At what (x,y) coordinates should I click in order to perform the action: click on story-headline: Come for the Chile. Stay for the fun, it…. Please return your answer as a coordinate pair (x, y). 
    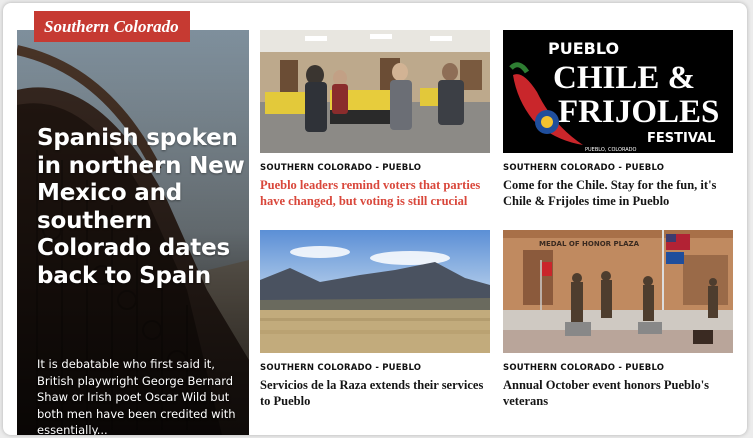
    Looking at the image, I should click on (619, 193).